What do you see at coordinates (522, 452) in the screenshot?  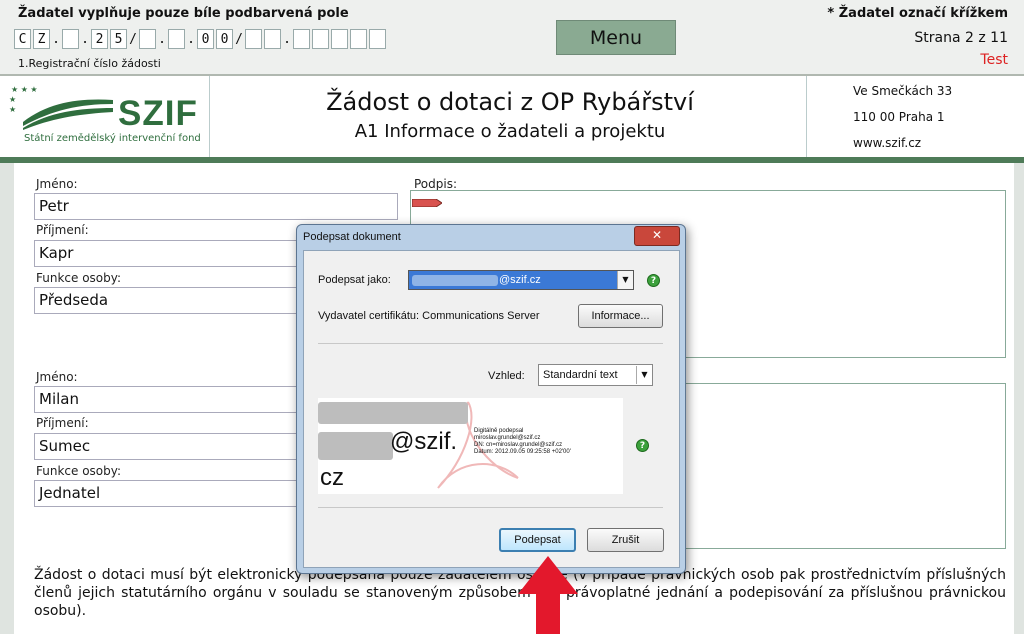 I see `preview-detail-line: Datum: 2012.09.05 09:25:58 +02'00'` at bounding box center [522, 452].